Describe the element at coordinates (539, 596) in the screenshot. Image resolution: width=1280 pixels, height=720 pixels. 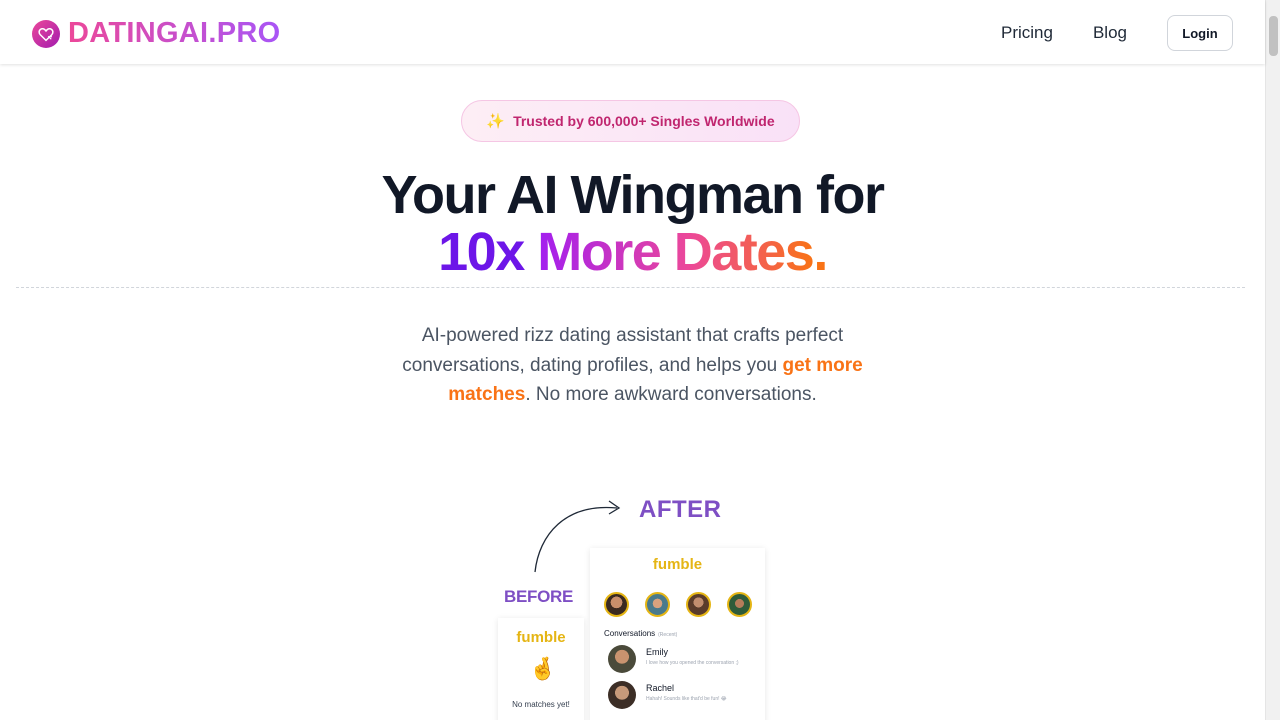
I see `before-label: BEFORE` at that location.